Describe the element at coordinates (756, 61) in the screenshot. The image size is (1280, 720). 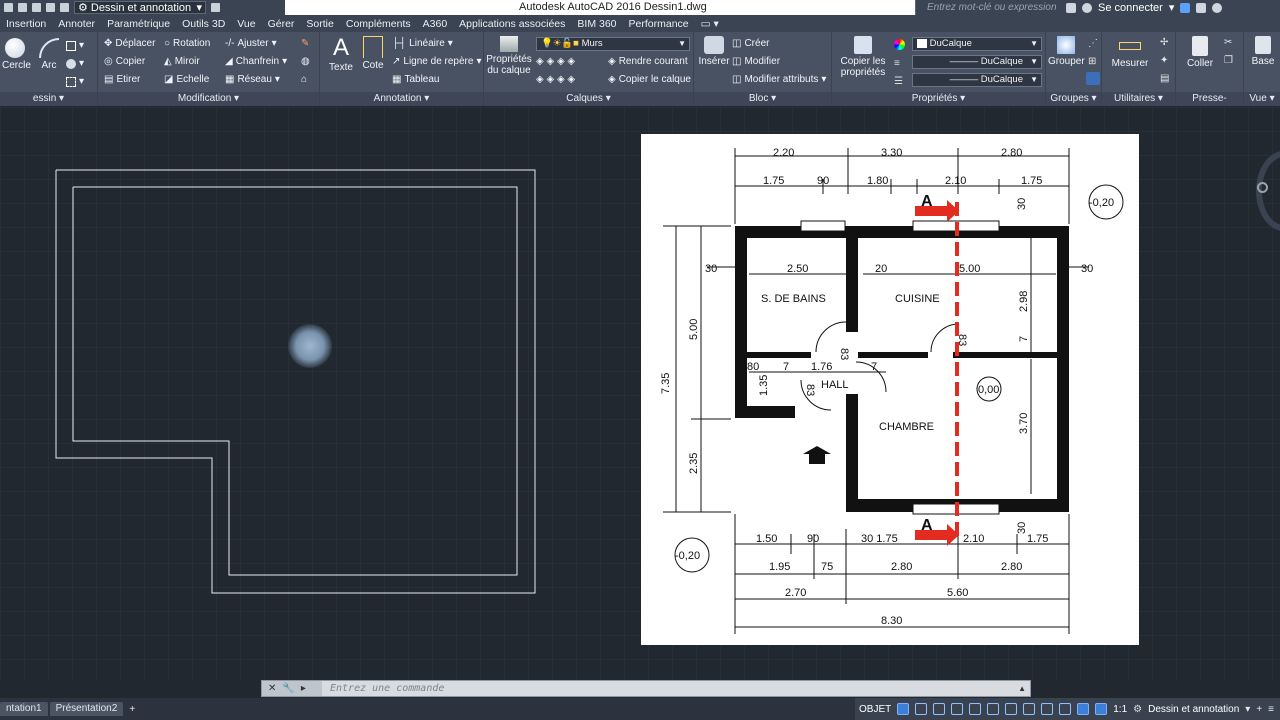
I see `modifier-bloc-button: ◫ Modifier` at that location.